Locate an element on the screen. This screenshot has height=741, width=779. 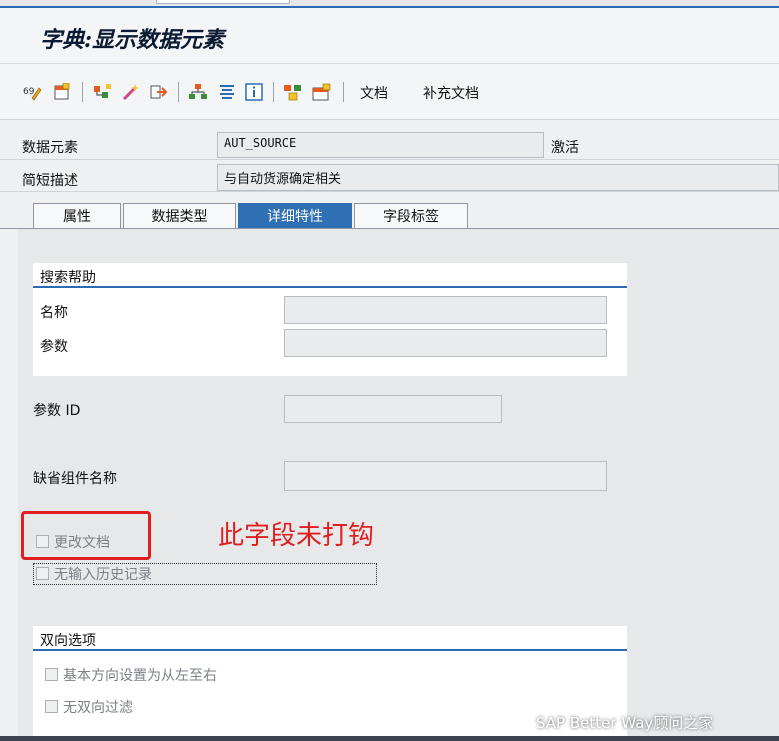
search-help-param-field is located at coordinates (445, 343).